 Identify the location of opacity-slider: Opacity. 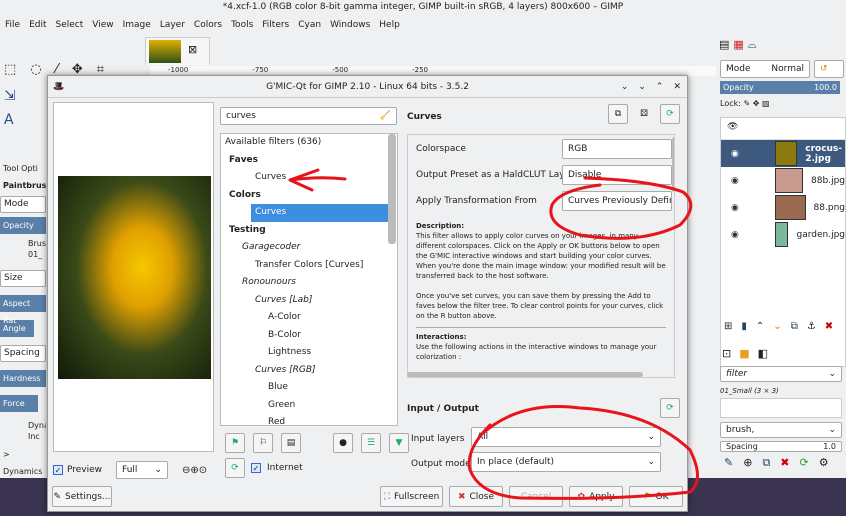
(23, 225).